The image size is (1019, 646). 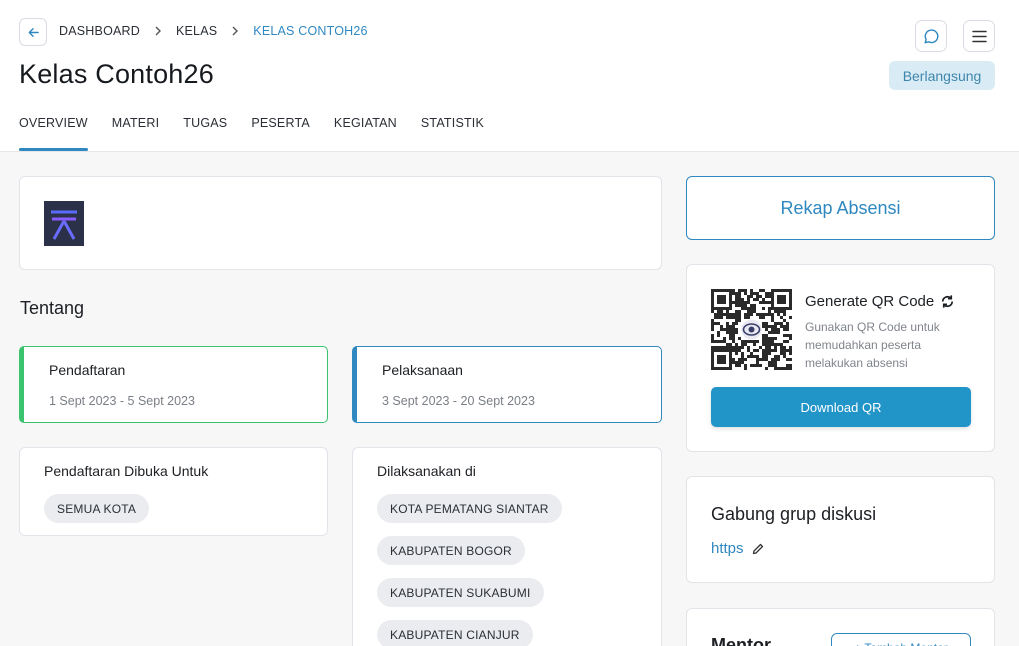 I want to click on location-chip: KABUPATEN BOGOR, so click(x=451, y=550).